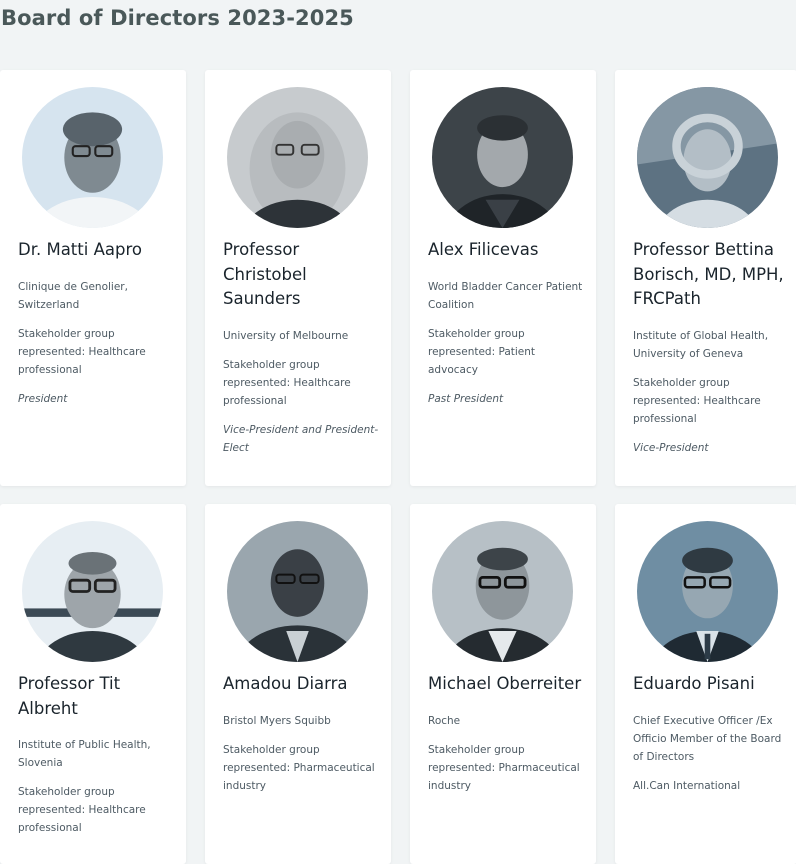 The height and width of the screenshot is (864, 796). I want to click on member-role: Vice-President and President-Elect, so click(301, 438).